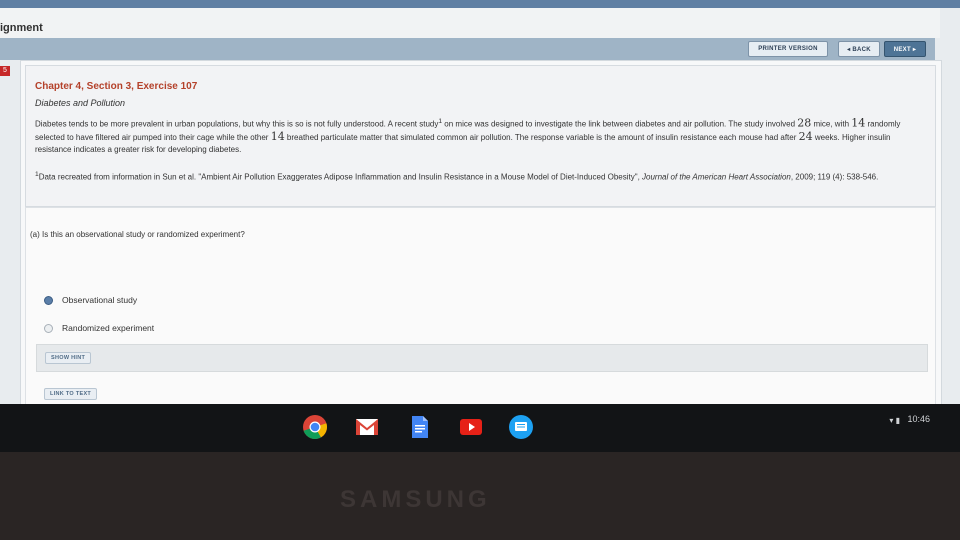 The image size is (960, 540). Describe the element at coordinates (5, 71) in the screenshot. I see `question-number-badge: 5` at that location.